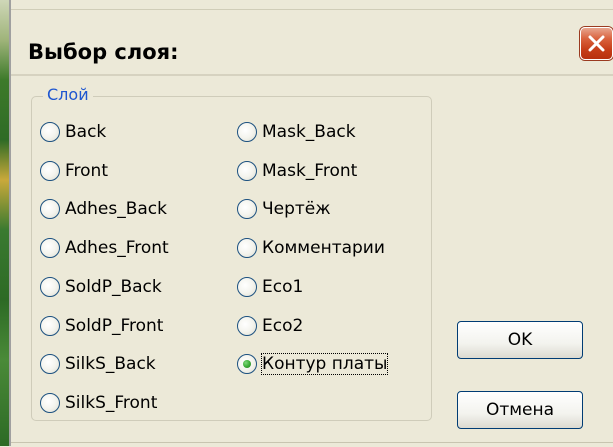 Image resolution: width=613 pixels, height=447 pixels. Describe the element at coordinates (103, 52) in the screenshot. I see `dialog-title: Выбор слоя:` at that location.